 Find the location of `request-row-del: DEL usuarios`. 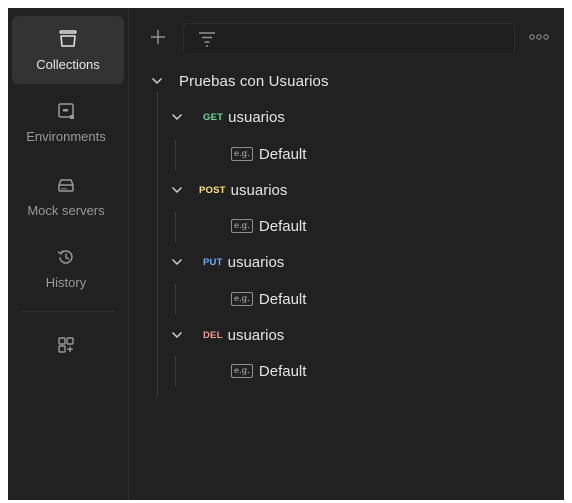

request-row-del: DEL usuarios is located at coordinates (226, 335).